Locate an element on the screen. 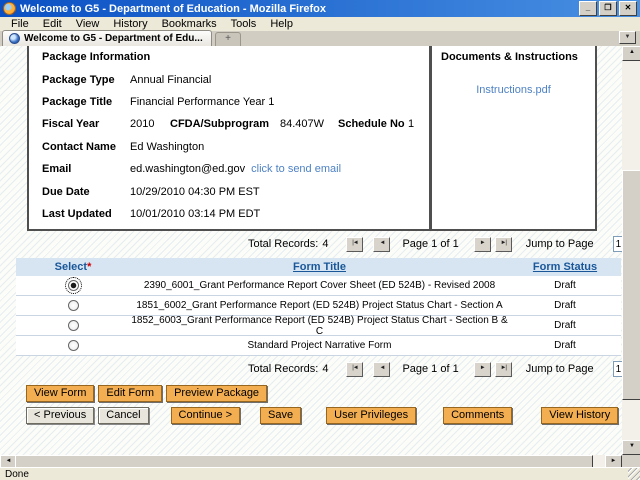 The width and height of the screenshot is (640, 480). contact-name-row: Contact Name Ed Washington is located at coordinates (232, 147).